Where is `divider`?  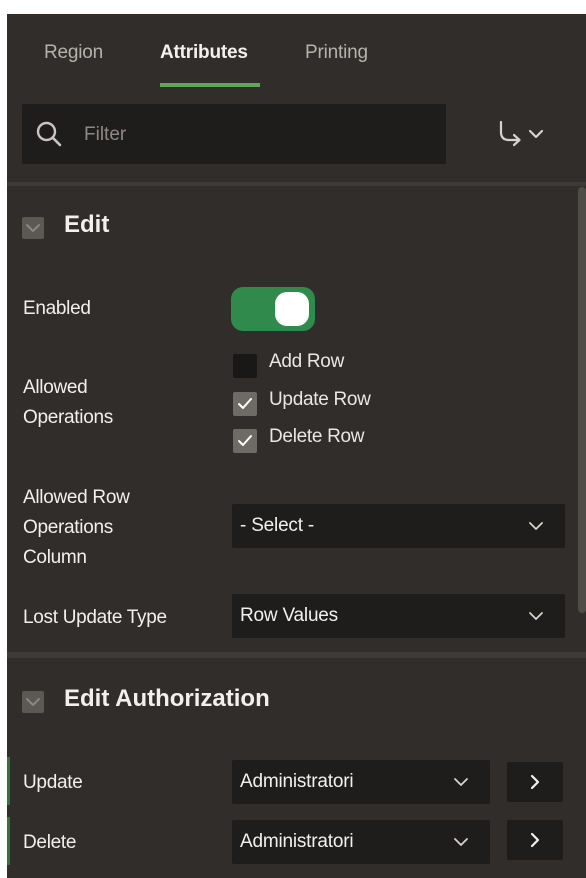
divider is located at coordinates (296, 184).